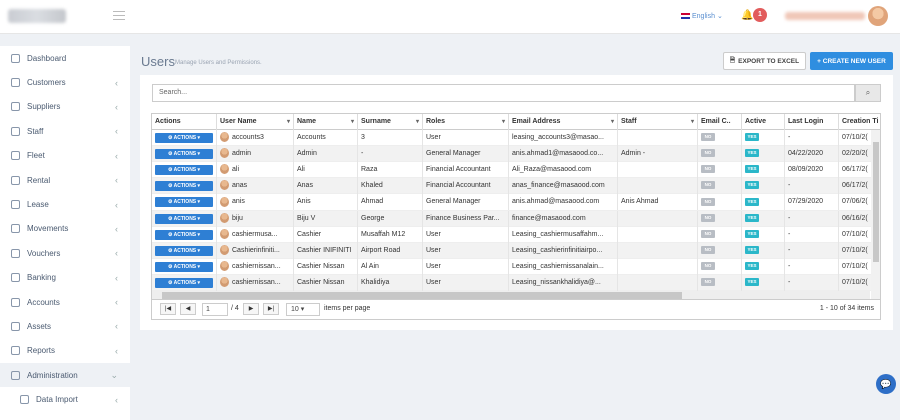 Image resolution: width=900 pixels, height=420 pixels. I want to click on sidebar-item-dashboard: Dashboard, so click(65, 58).